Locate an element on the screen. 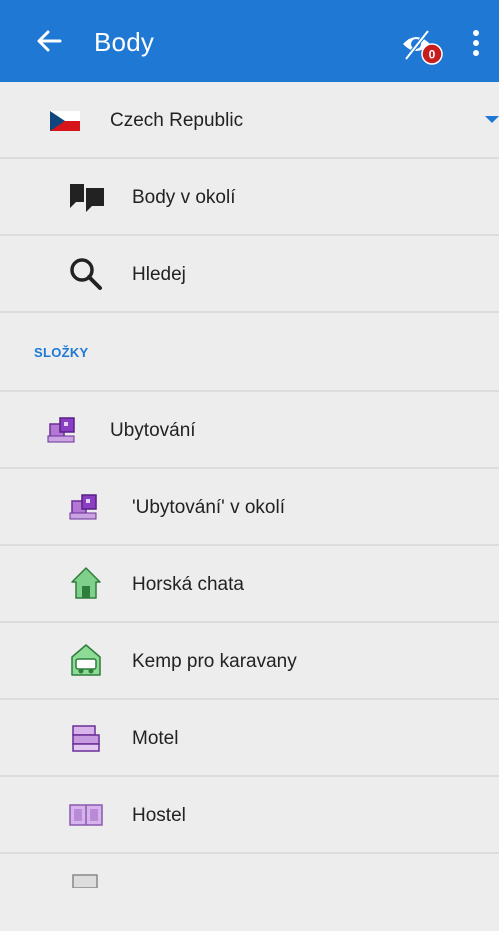  list-item-partial is located at coordinates (249, 892).